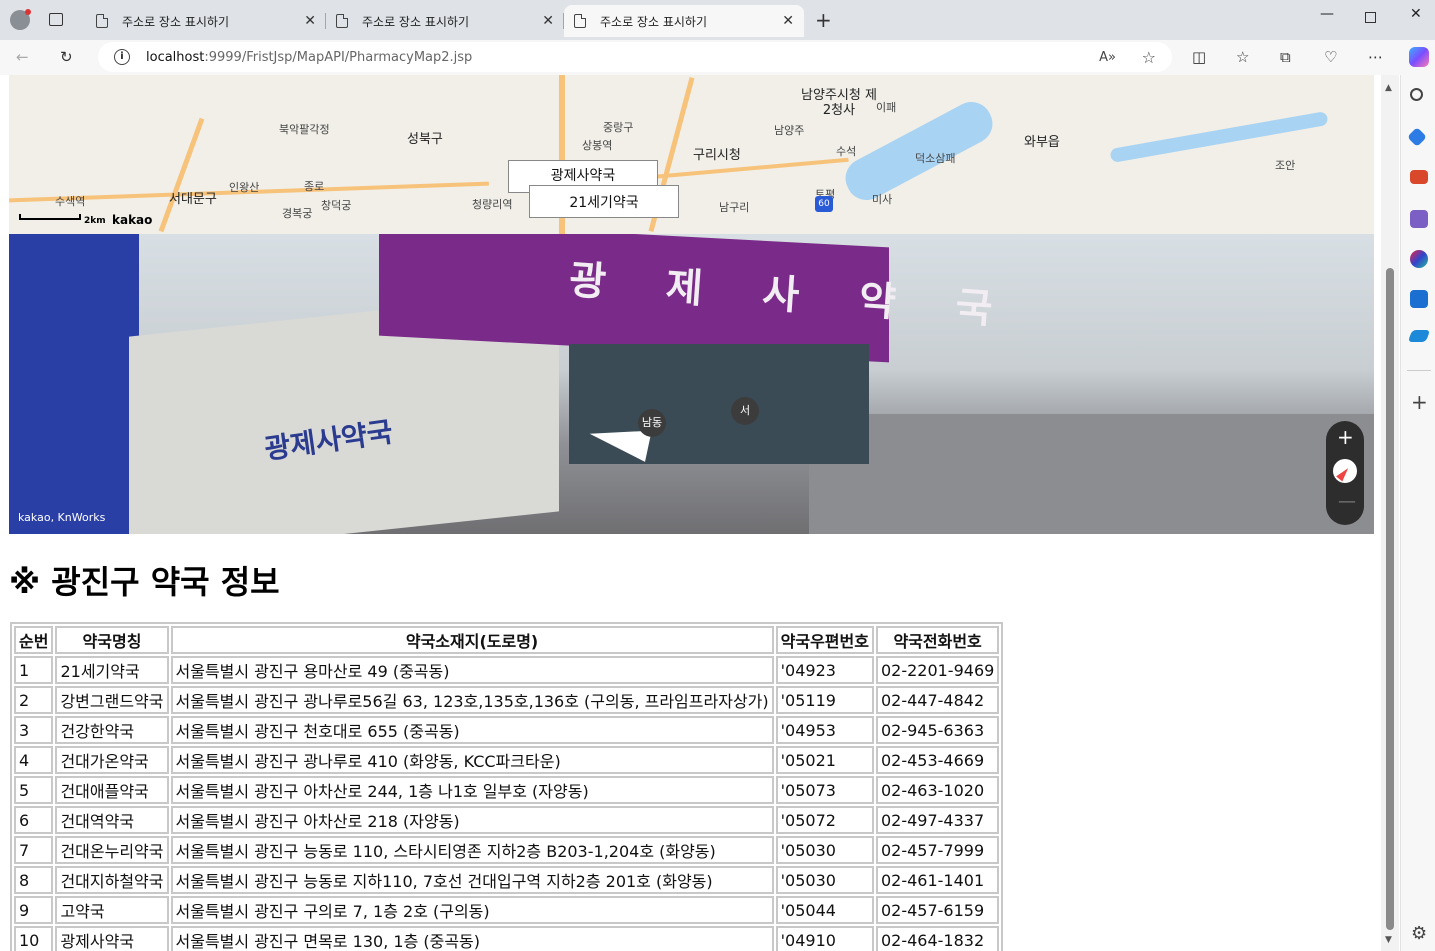 This screenshot has width=1435, height=951. What do you see at coordinates (34, 910) in the screenshot?
I see `cell-index: 9` at bounding box center [34, 910].